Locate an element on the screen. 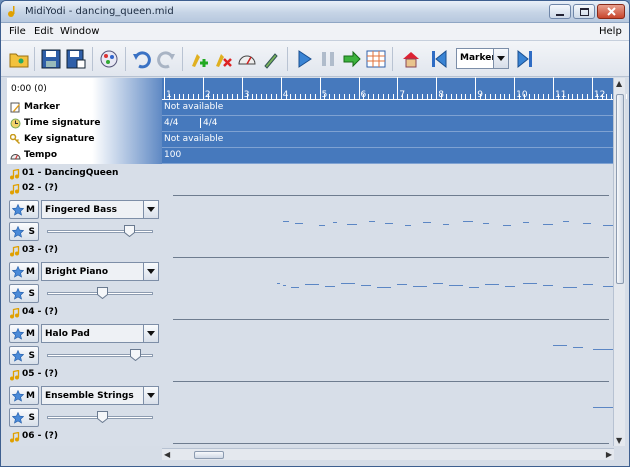 The height and width of the screenshot is (467, 630). home-button is located at coordinates (411, 59).